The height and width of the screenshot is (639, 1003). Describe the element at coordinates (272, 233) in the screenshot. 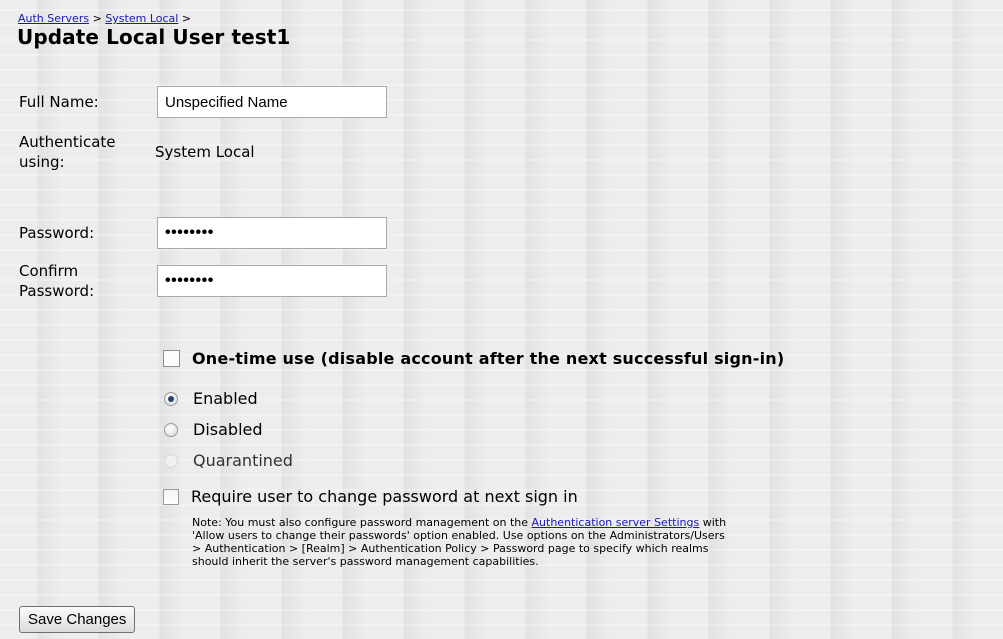

I see `password-input` at that location.